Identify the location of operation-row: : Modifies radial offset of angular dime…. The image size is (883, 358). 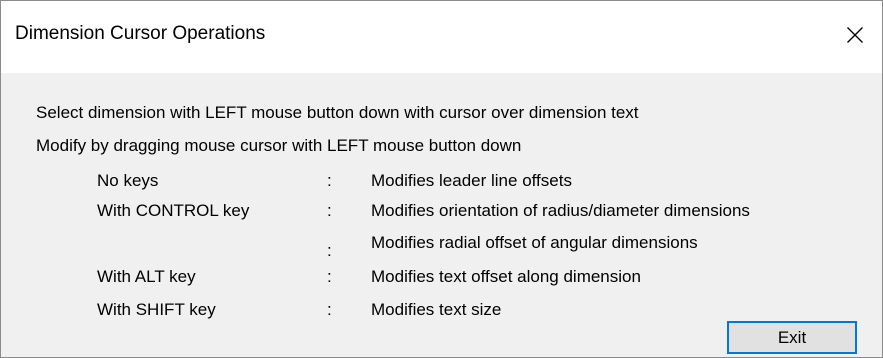
(441, 246).